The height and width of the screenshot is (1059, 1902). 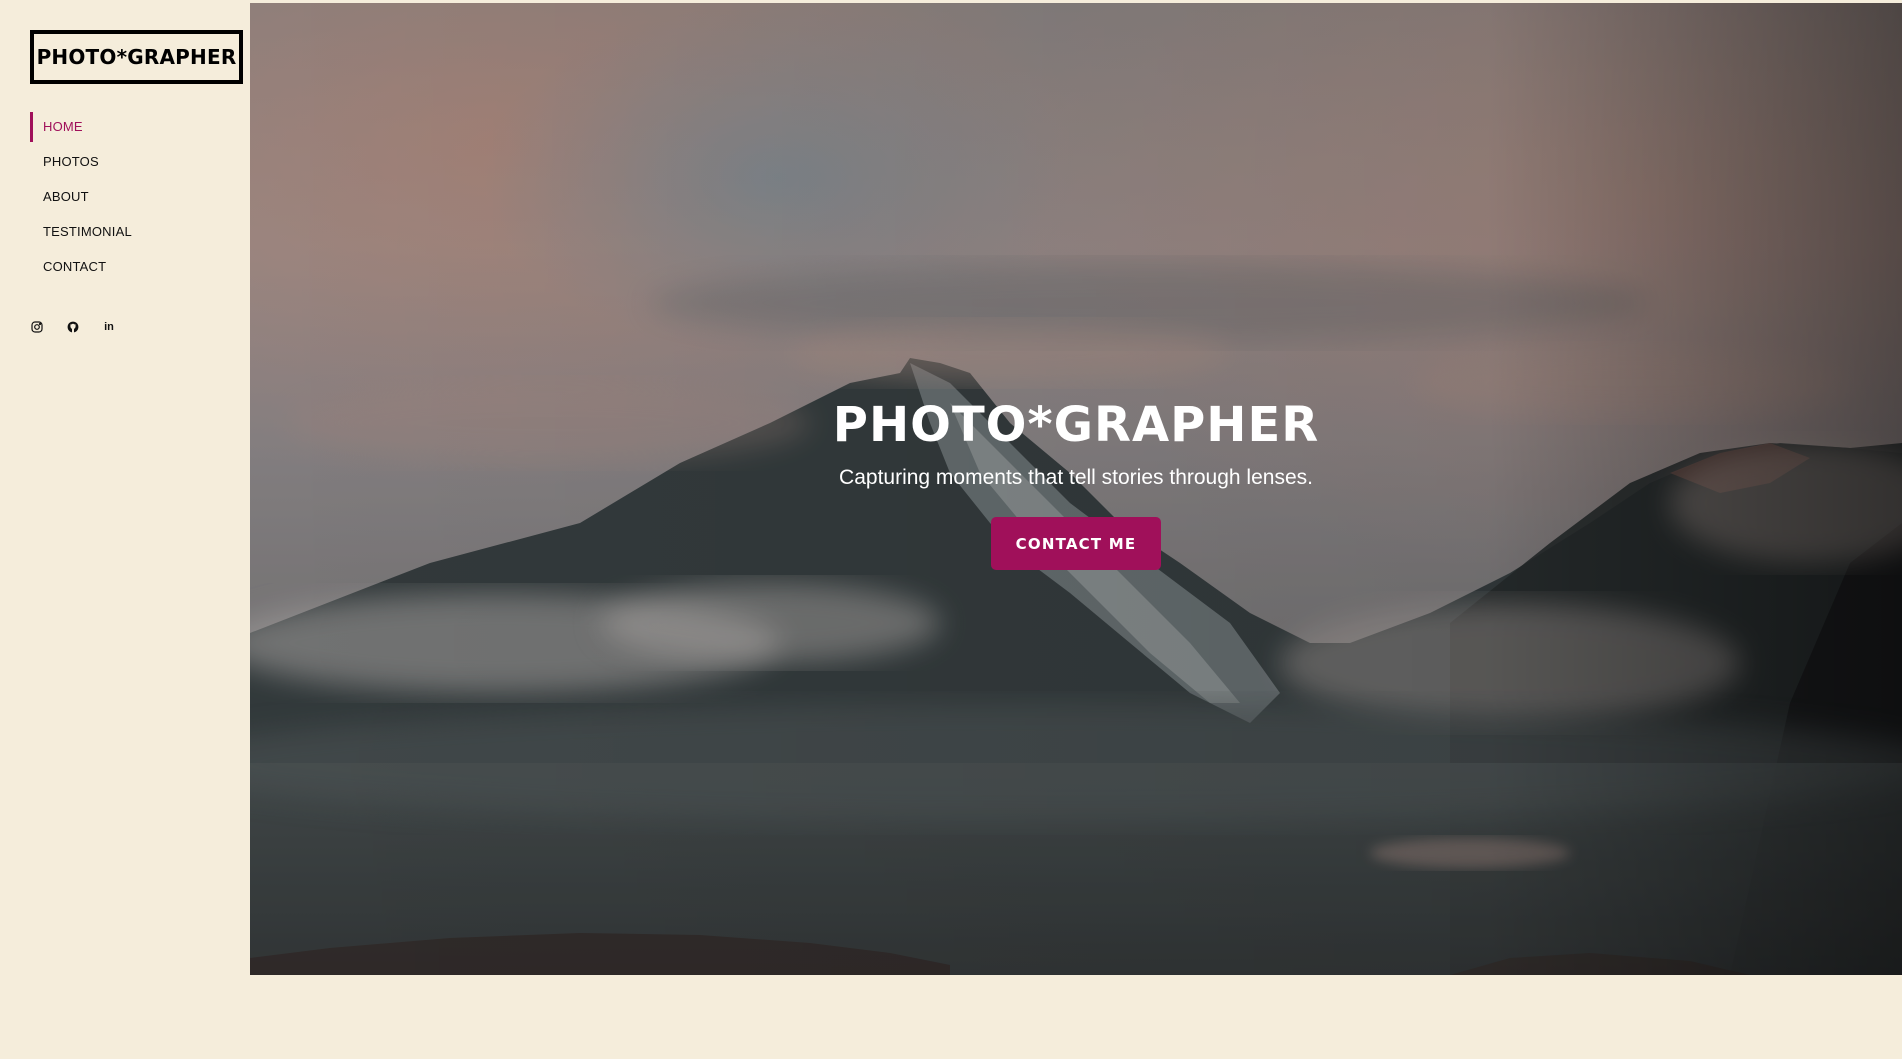 I want to click on github-icon, so click(x=73, y=327).